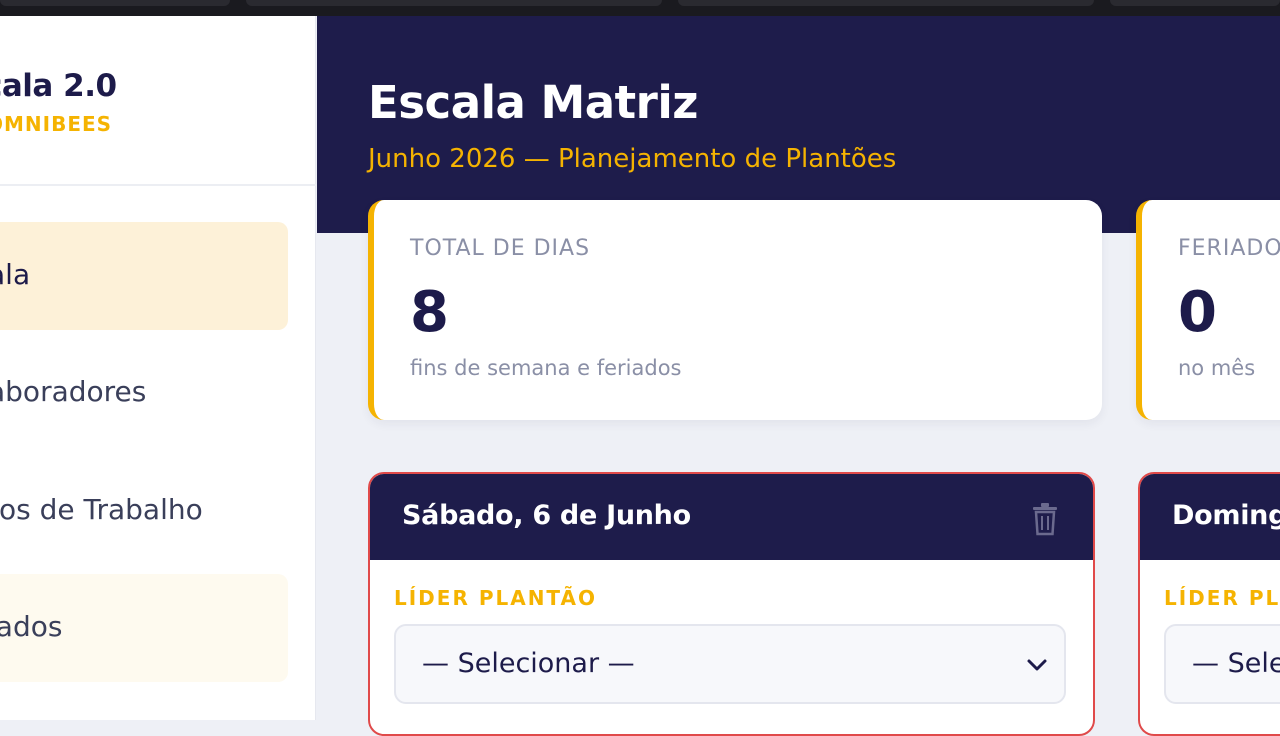 The image size is (1280, 736). I want to click on day-card: Doming LÍDER PLA — Sele, so click(1209, 604).